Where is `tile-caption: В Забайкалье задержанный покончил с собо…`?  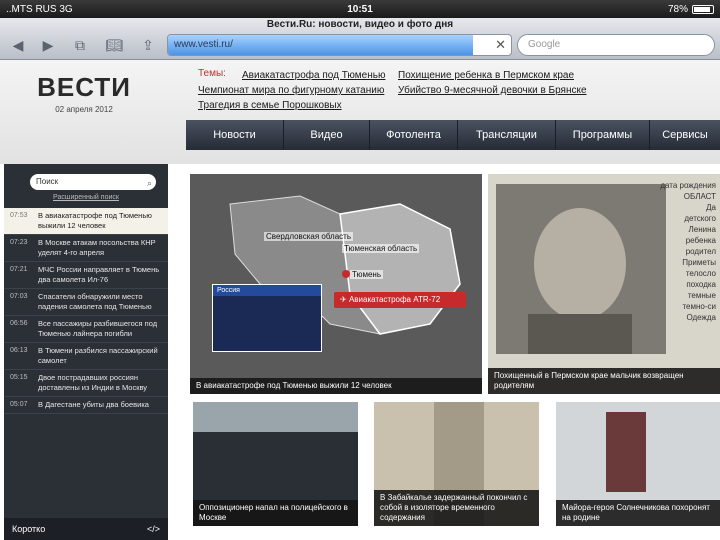
tile-caption: В Забайкалье задержанный покончил с собо… is located at coordinates (456, 508).